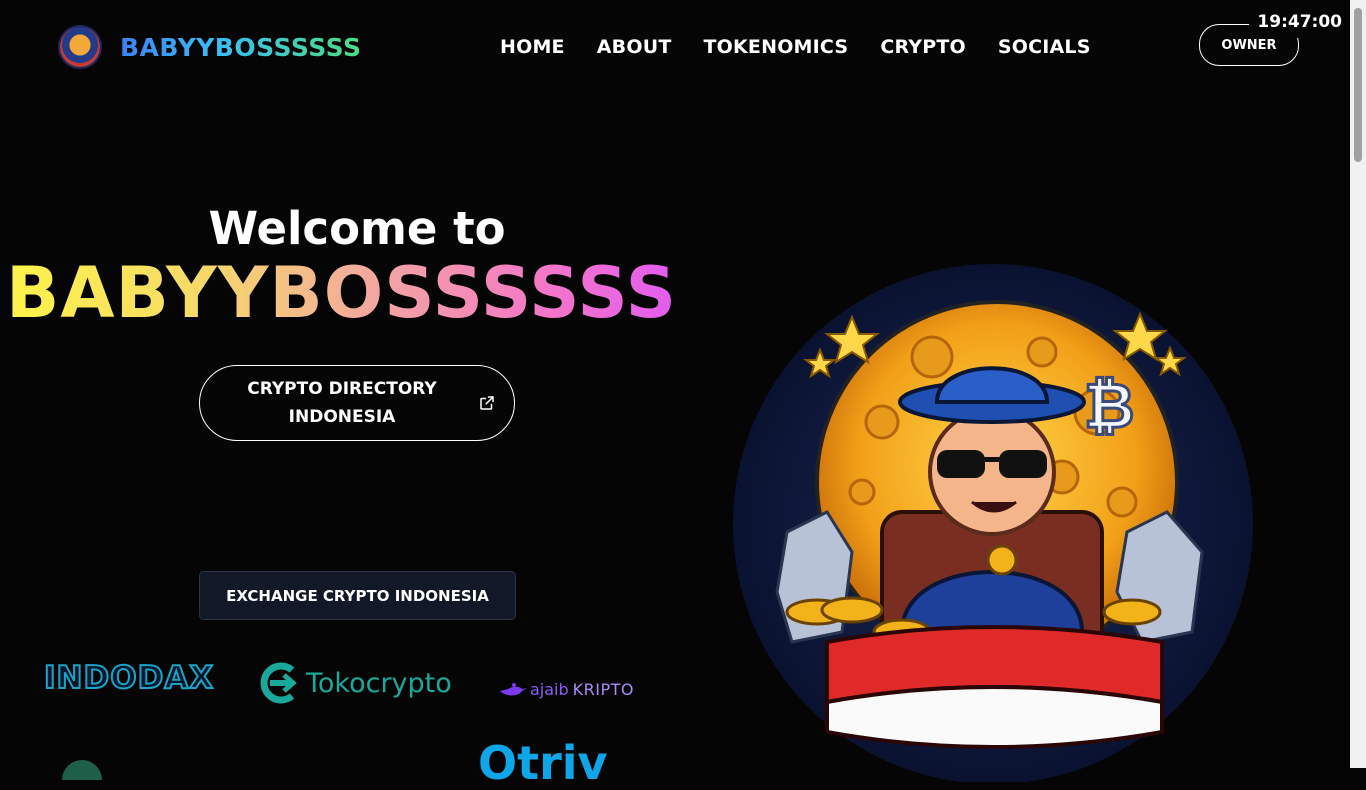 Image resolution: width=1366 pixels, height=790 pixels. I want to click on nav-socials: SOCIALS, so click(1044, 47).